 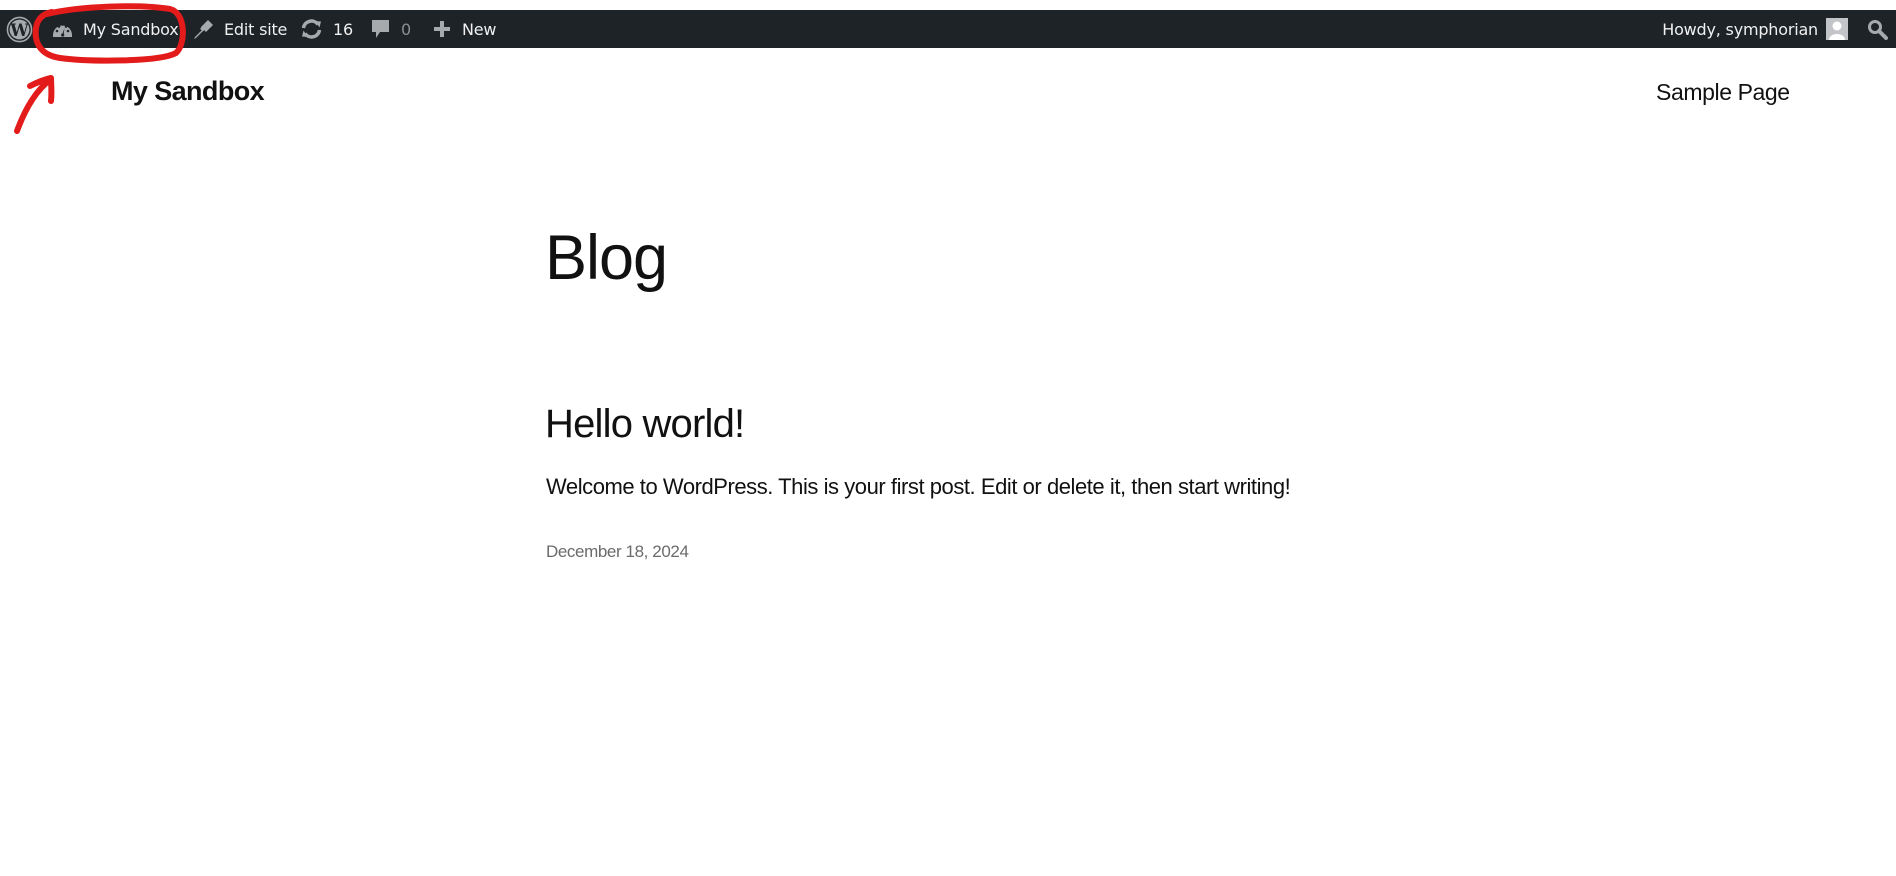 I want to click on search-icon, so click(x=1877, y=29).